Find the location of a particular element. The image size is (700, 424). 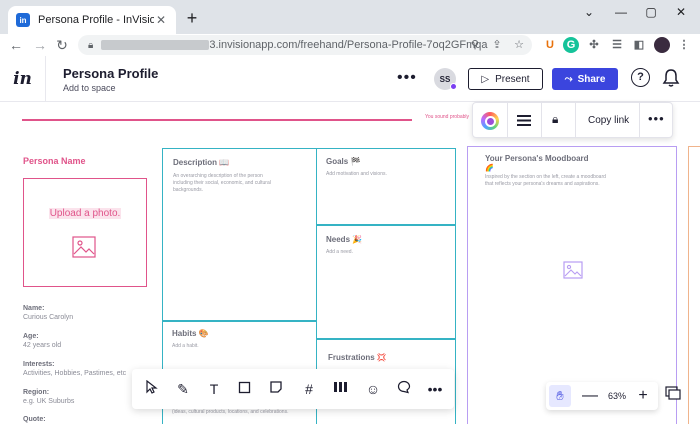

notification-bell-icon is located at coordinates (671, 78).